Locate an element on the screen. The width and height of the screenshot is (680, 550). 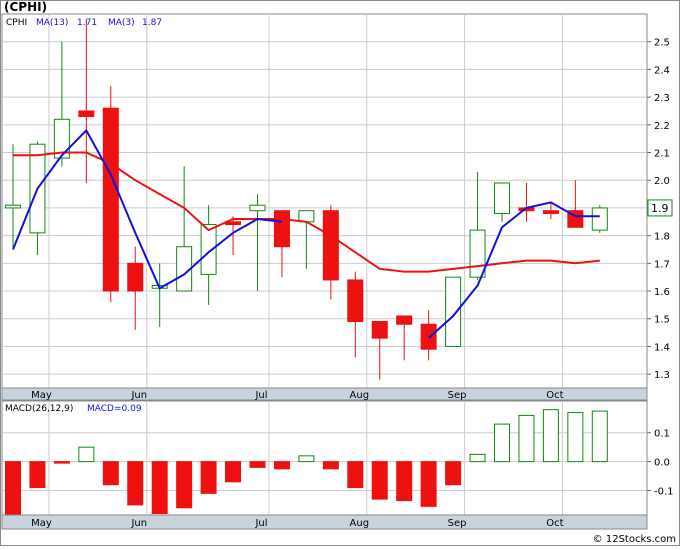
price-tick-label: 1.5 is located at coordinates (662, 320).